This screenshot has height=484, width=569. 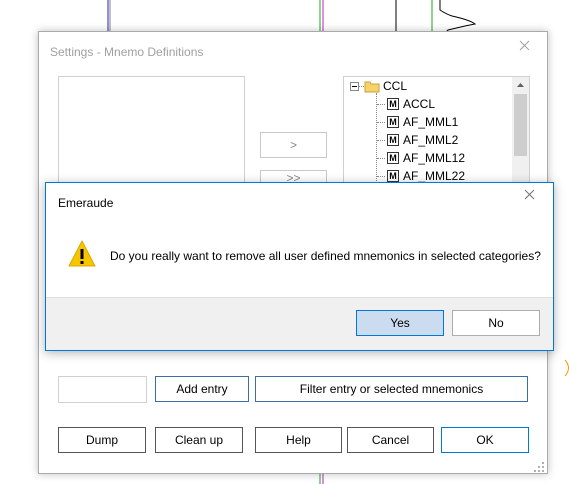 I want to click on filter-button: Filter entry or selected mnemonics, so click(x=391, y=389).